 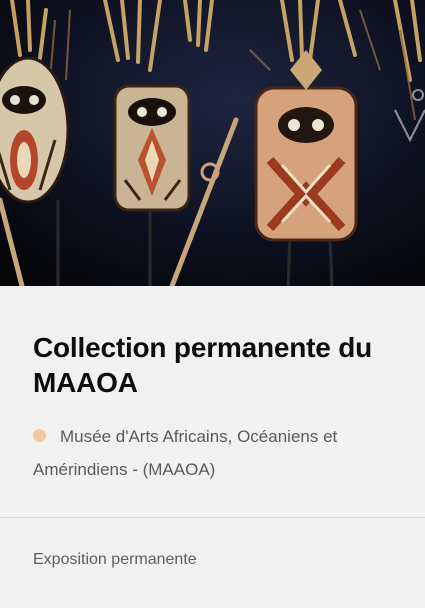 What do you see at coordinates (218, 365) in the screenshot?
I see `exhibition-title: Collection permanente du MAAOA` at bounding box center [218, 365].